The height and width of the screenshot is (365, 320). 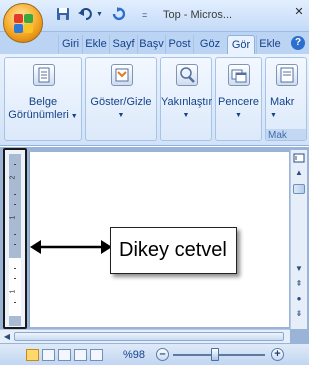 I want to click on ruler-toggle-icon, so click(x=299, y=158).